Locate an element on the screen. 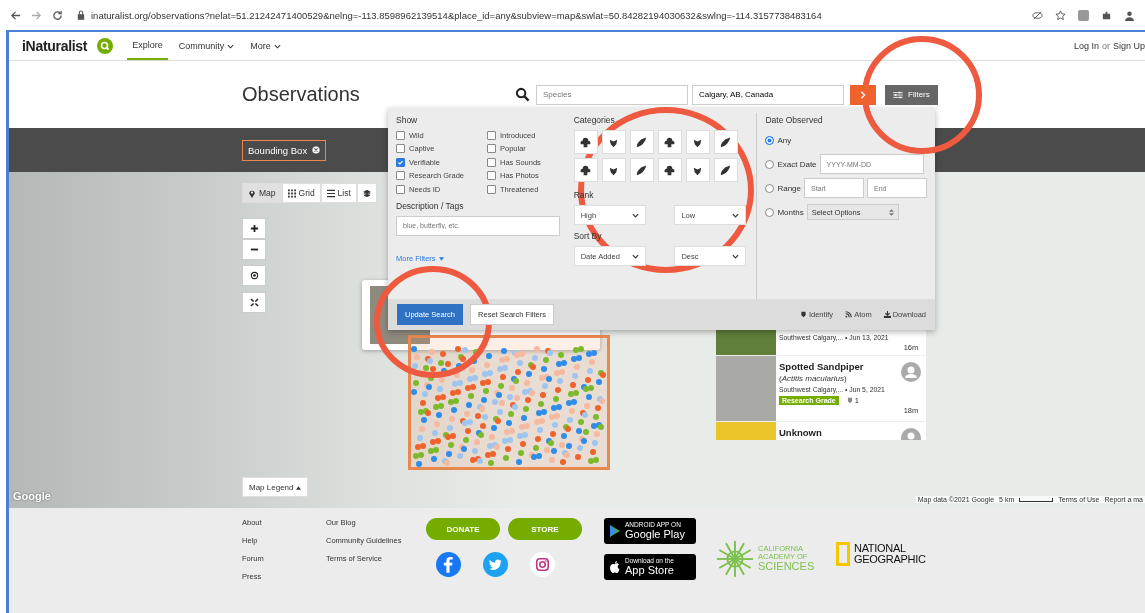 Image resolution: width=1145 pixels, height=613 pixels. close-icon is located at coordinates (316, 150).